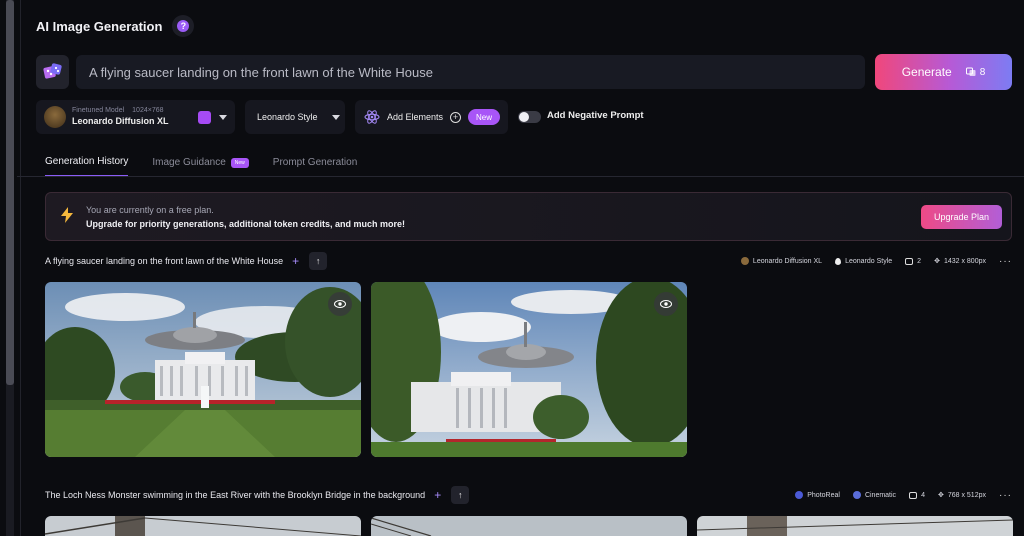  I want to click on negative-prompt-label: Add Negative Prompt, so click(595, 115).